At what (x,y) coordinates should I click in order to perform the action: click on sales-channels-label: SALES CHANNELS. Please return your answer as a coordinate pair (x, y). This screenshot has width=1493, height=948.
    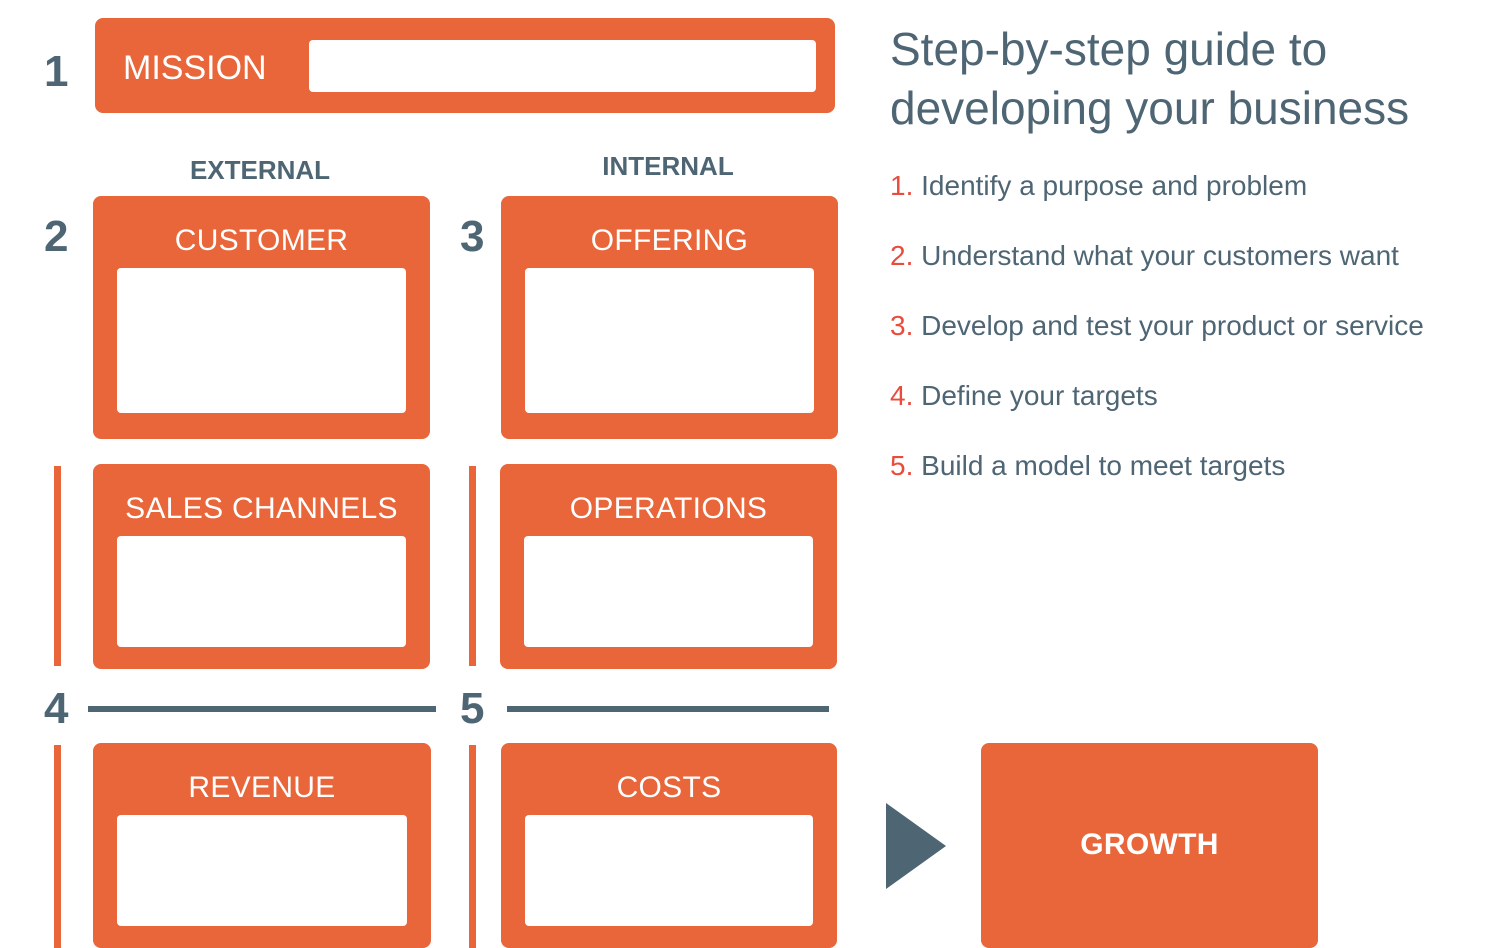
    Looking at the image, I should click on (261, 508).